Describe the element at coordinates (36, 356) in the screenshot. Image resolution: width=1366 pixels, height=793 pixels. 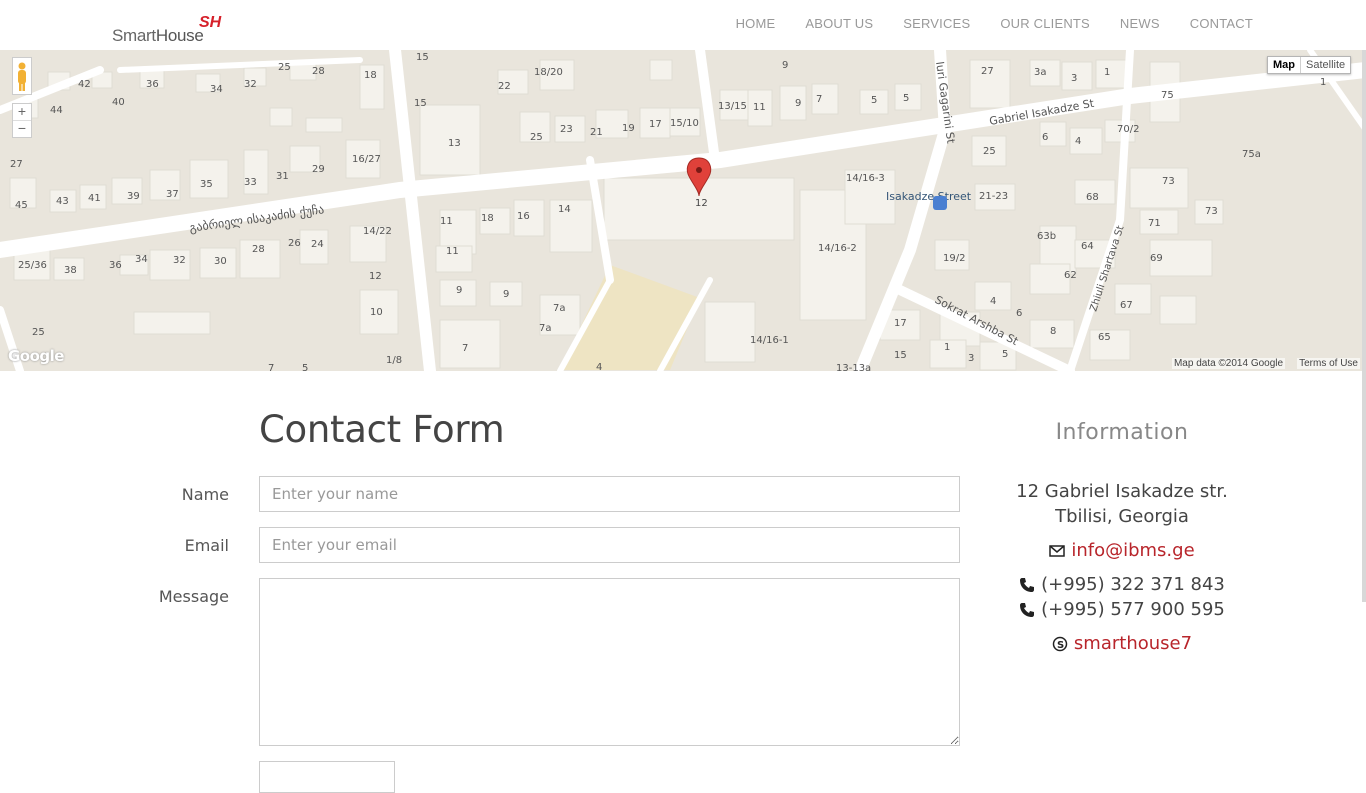
I see `google-logo: Google` at that location.